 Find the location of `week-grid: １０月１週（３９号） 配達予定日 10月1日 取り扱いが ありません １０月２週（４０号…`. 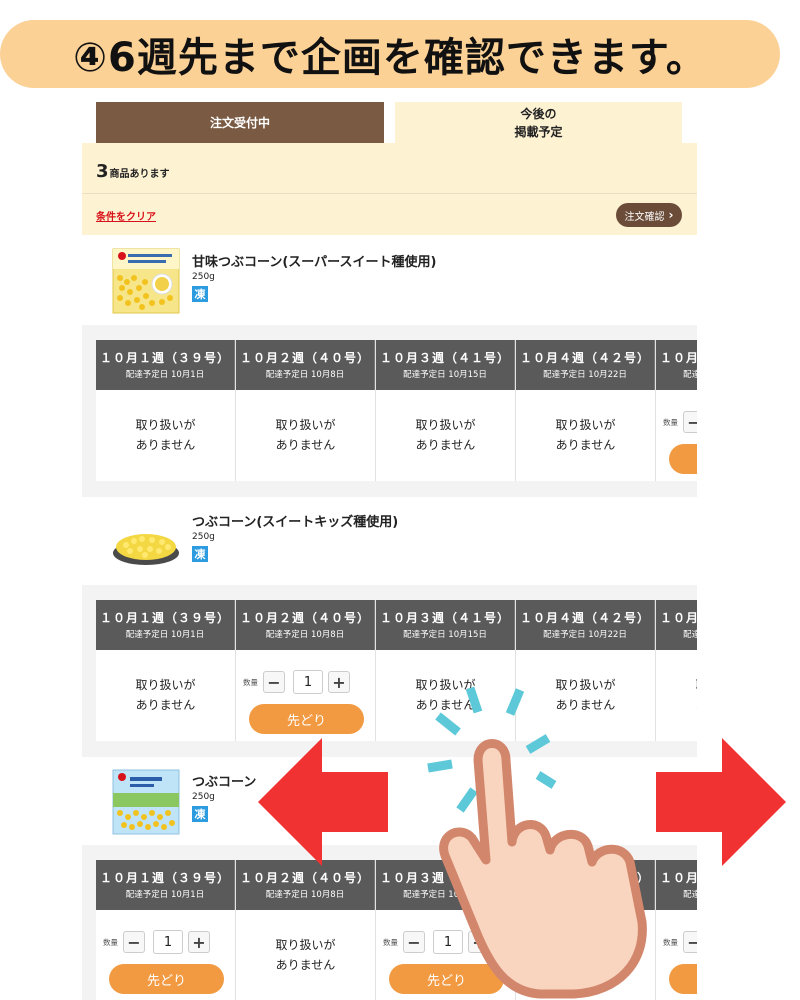

week-grid: １０月１週（３９号） 配達予定日 10月1日 取り扱いが ありません １０月２週（４０号… is located at coordinates (396, 410).